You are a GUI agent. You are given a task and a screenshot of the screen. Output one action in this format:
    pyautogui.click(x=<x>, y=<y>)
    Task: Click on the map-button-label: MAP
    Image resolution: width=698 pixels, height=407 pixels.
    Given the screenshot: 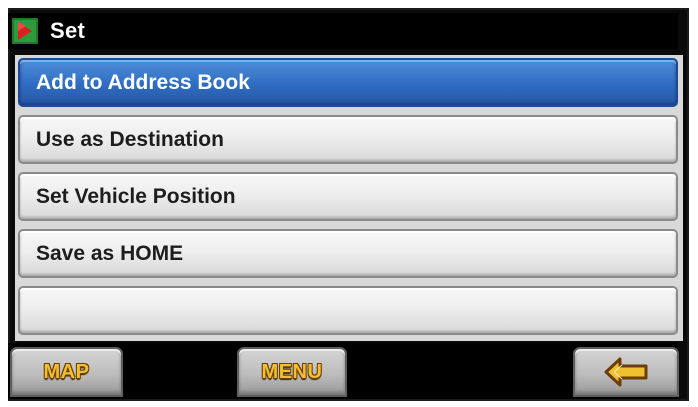 What is the action you would take?
    pyautogui.click(x=66, y=371)
    